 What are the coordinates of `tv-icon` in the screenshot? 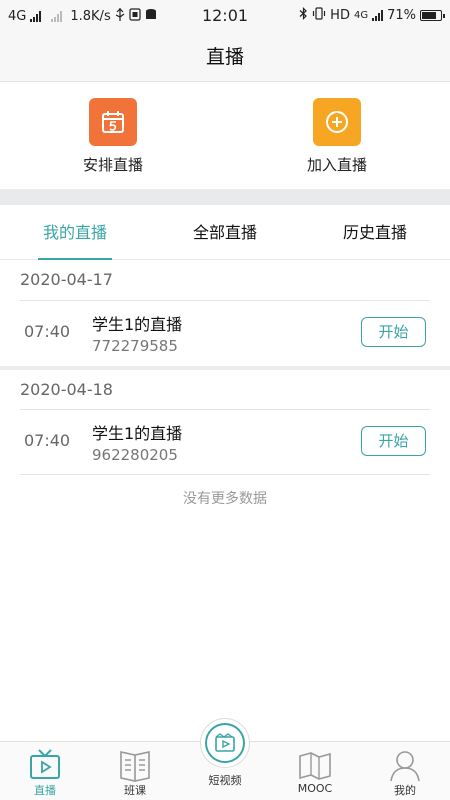 It's located at (45, 764).